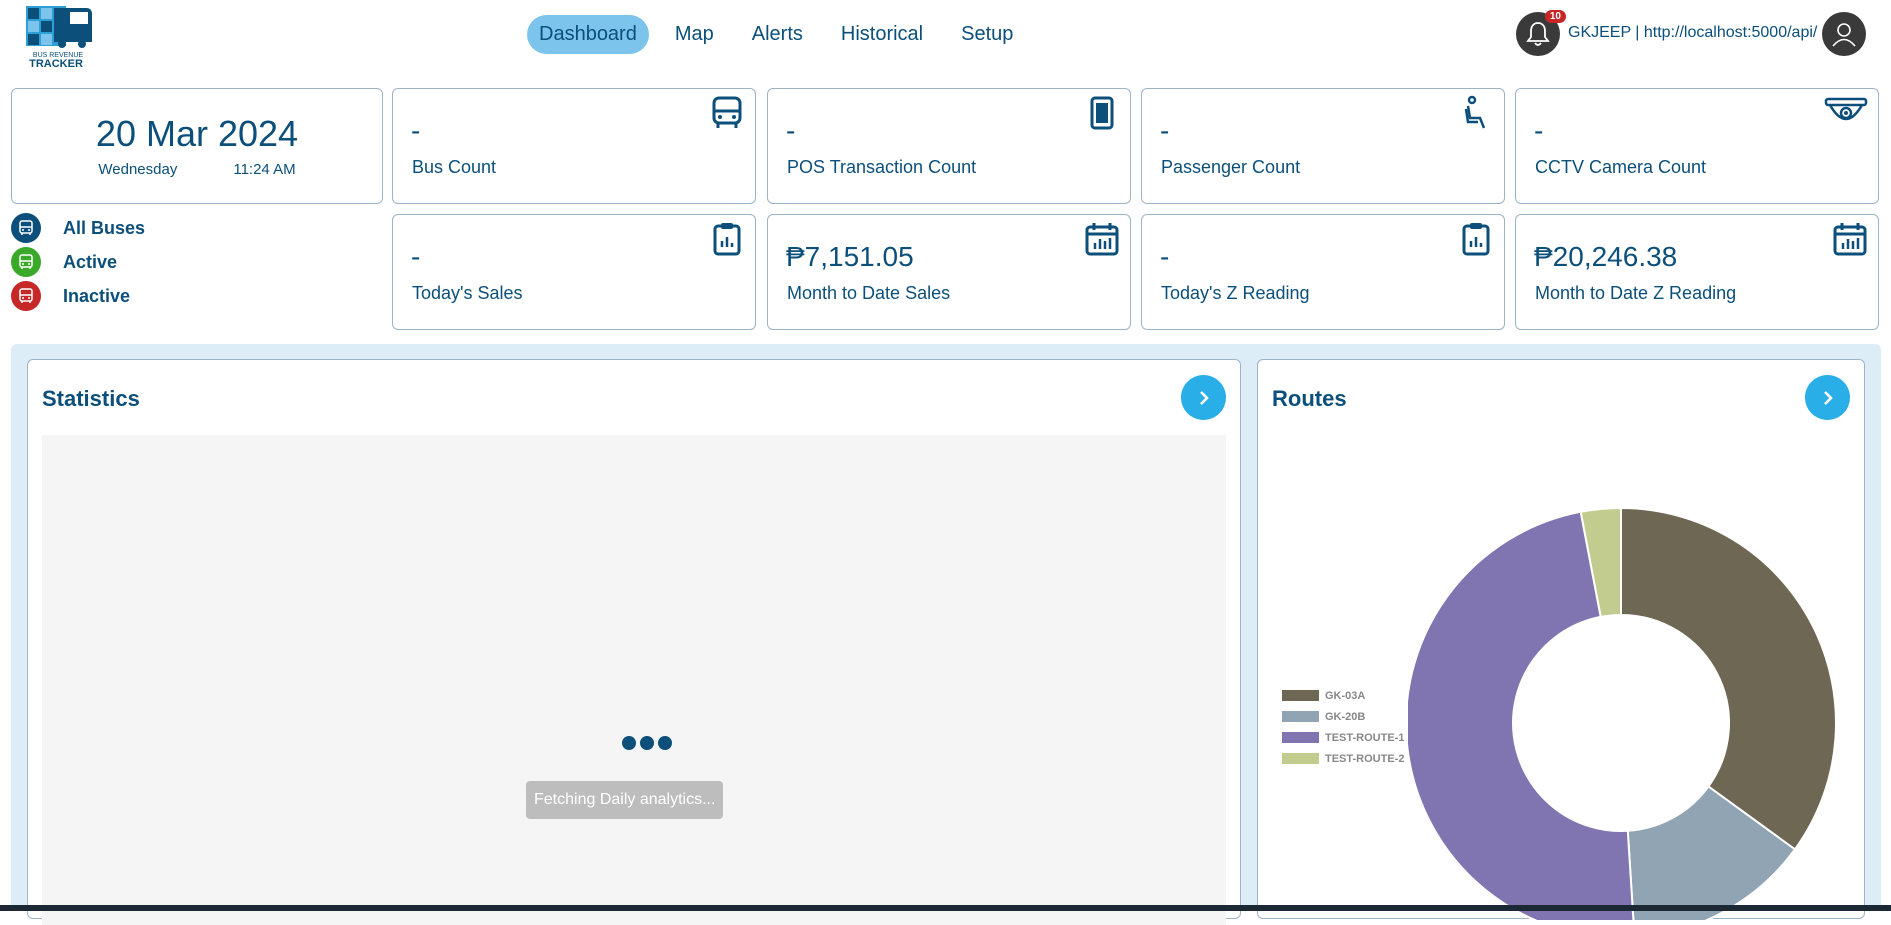  What do you see at coordinates (56, 63) in the screenshot?
I see `logo-text-line2: TRACKER` at bounding box center [56, 63].